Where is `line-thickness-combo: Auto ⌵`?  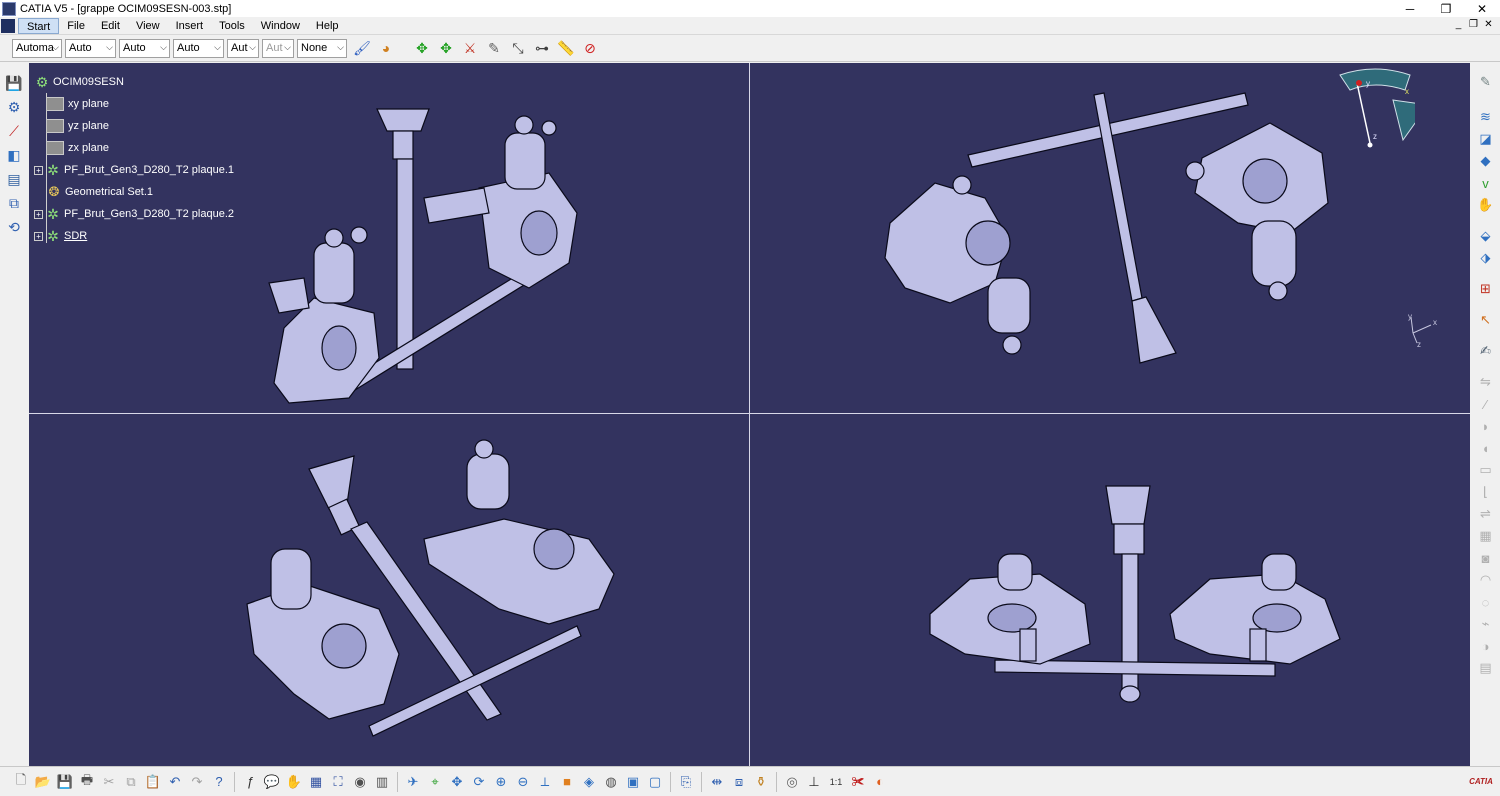
line-thickness-combo: Auto ⌵ is located at coordinates (144, 48).